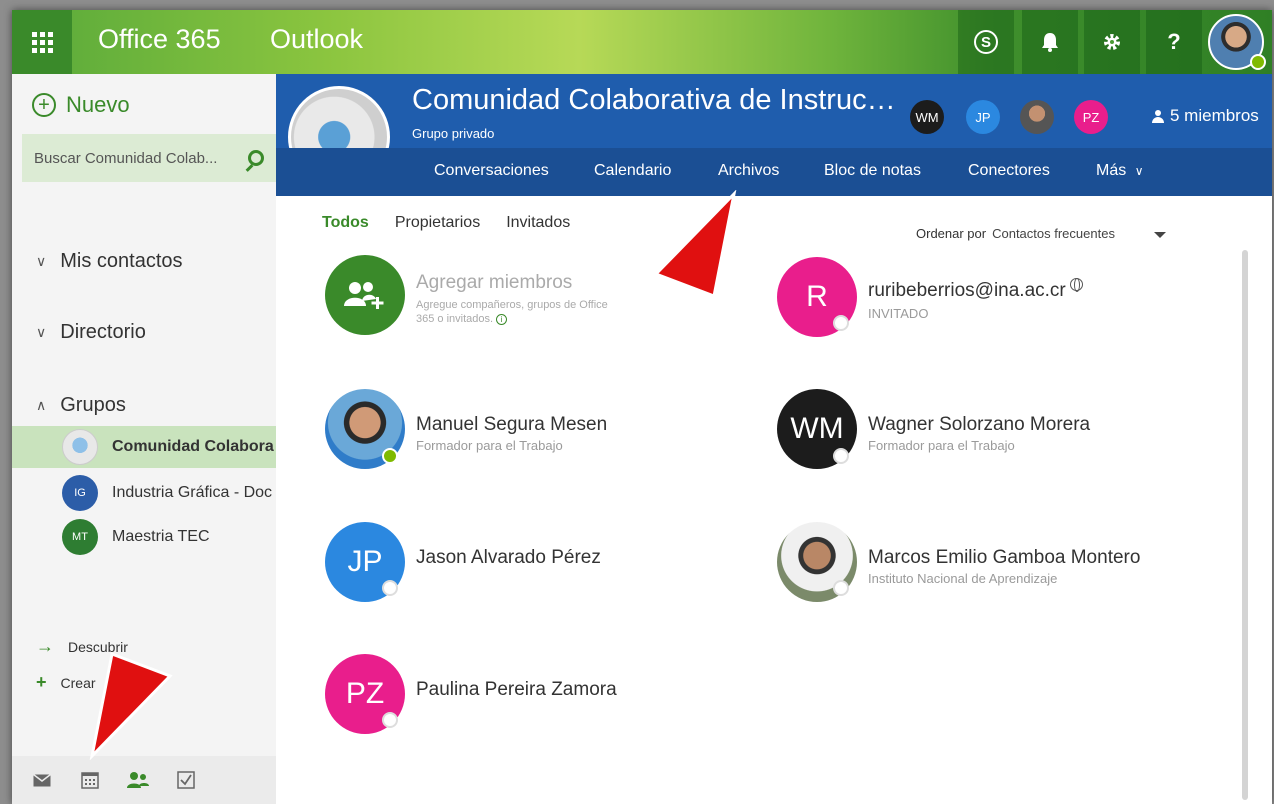 The width and height of the screenshot is (1274, 804). I want to click on members-label: 5 miembros, so click(1214, 115).